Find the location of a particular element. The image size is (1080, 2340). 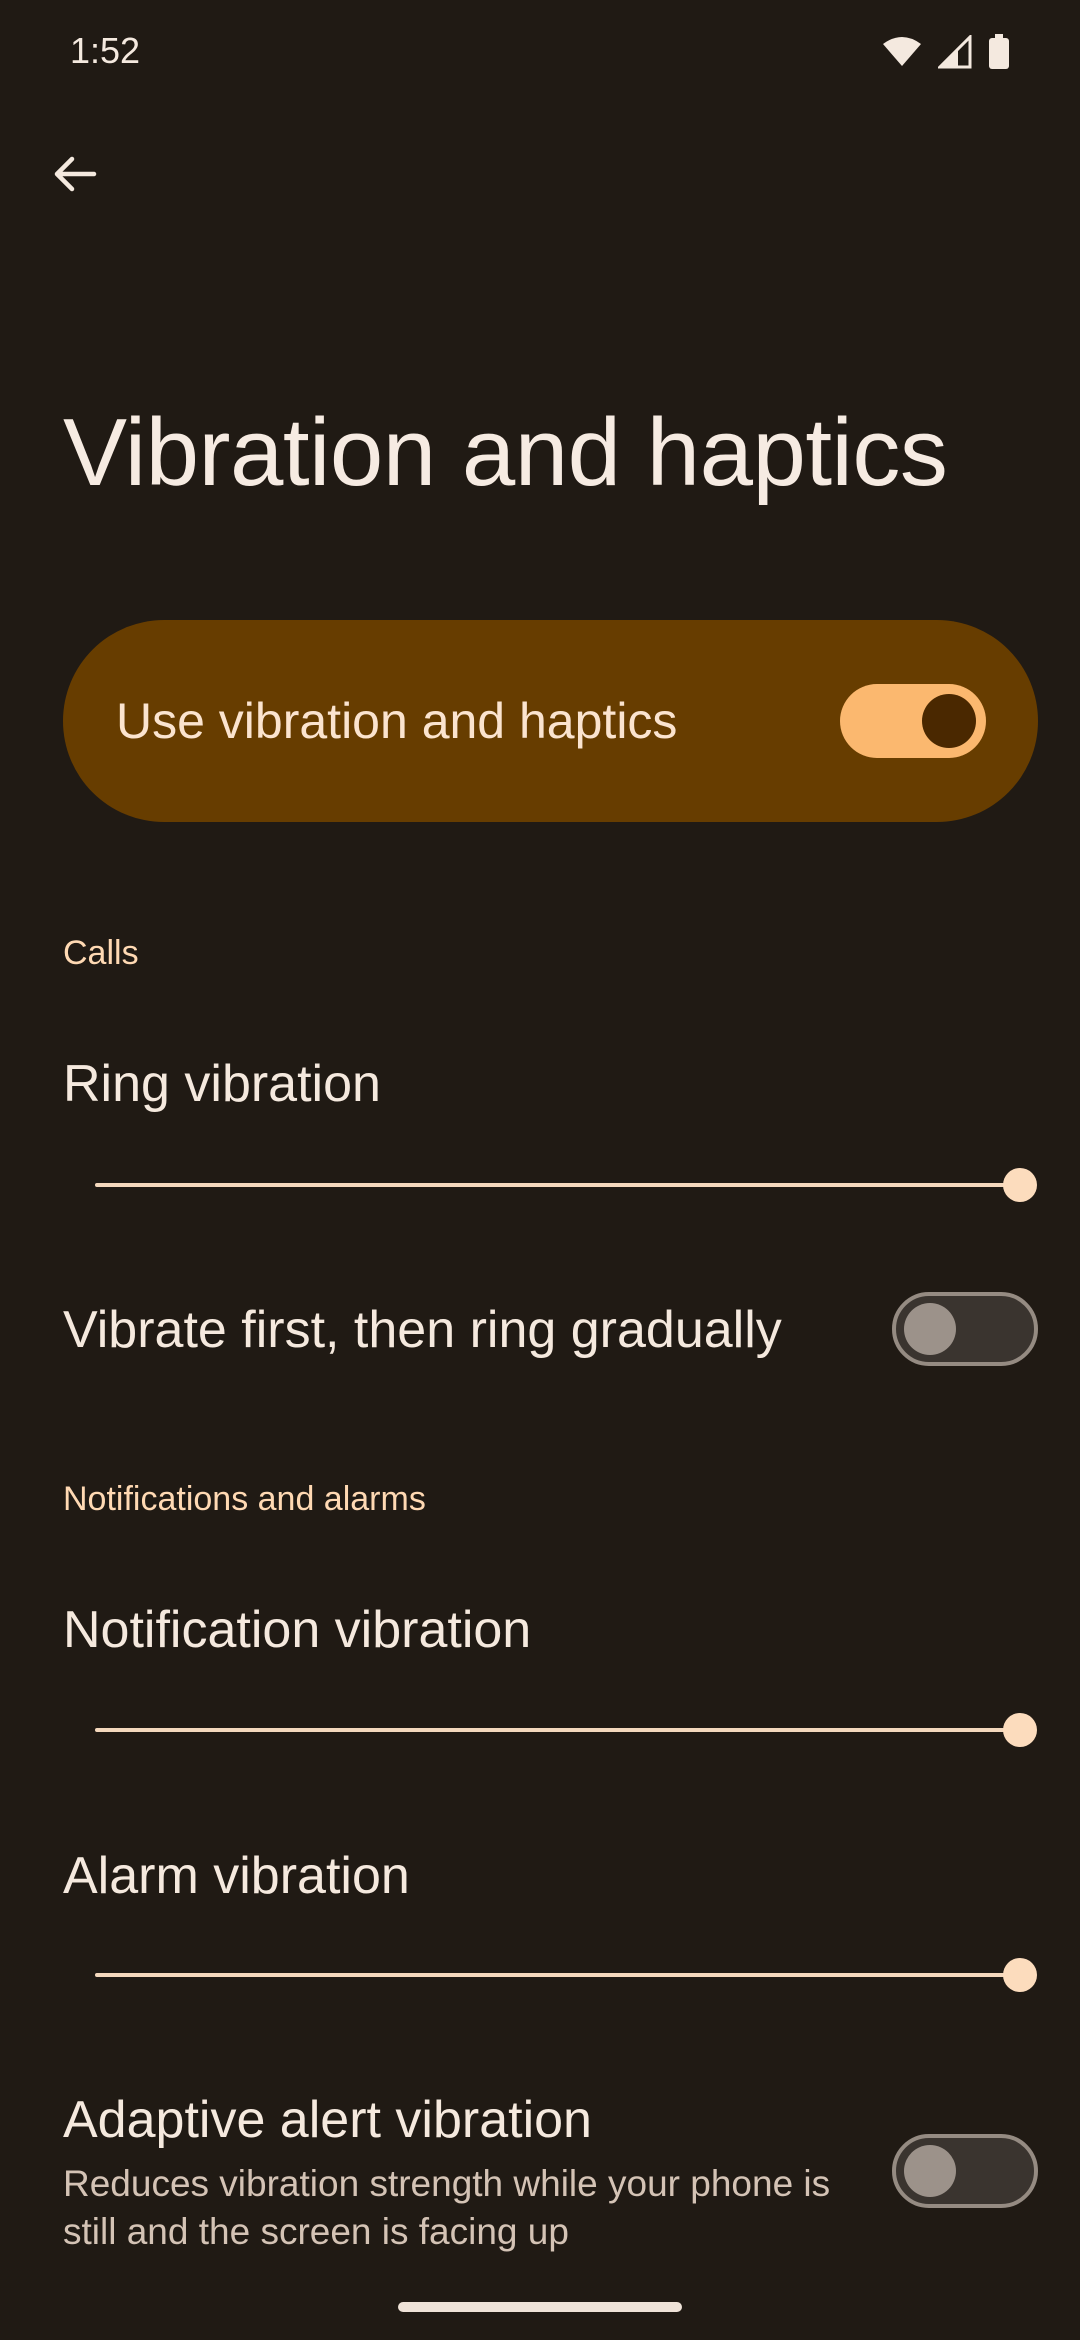

arrow-back-icon is located at coordinates (74, 176).